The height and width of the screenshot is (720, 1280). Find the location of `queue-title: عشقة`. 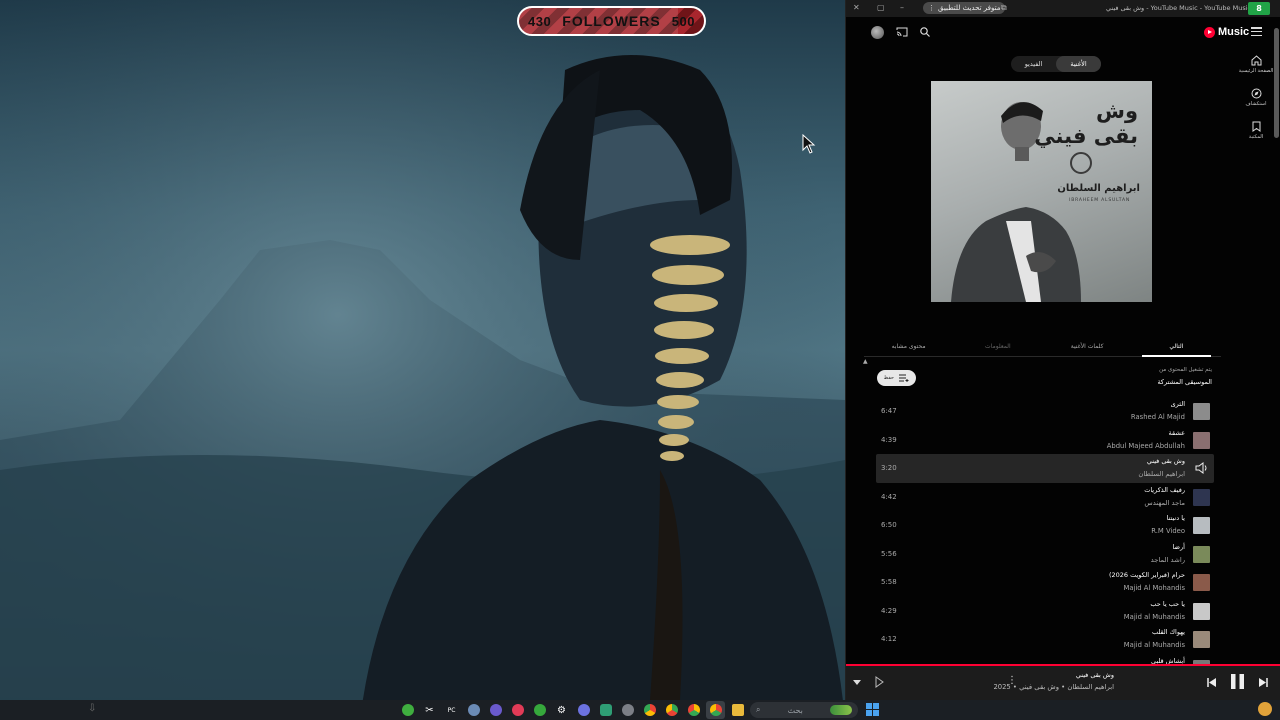

queue-title: عشقة is located at coordinates (1176, 432).